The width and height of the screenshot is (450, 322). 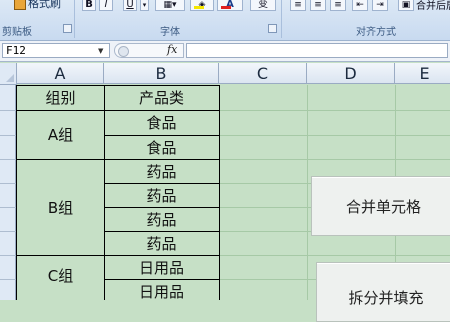 I want to click on format-painter-button: 格式刷, so click(x=37, y=5).